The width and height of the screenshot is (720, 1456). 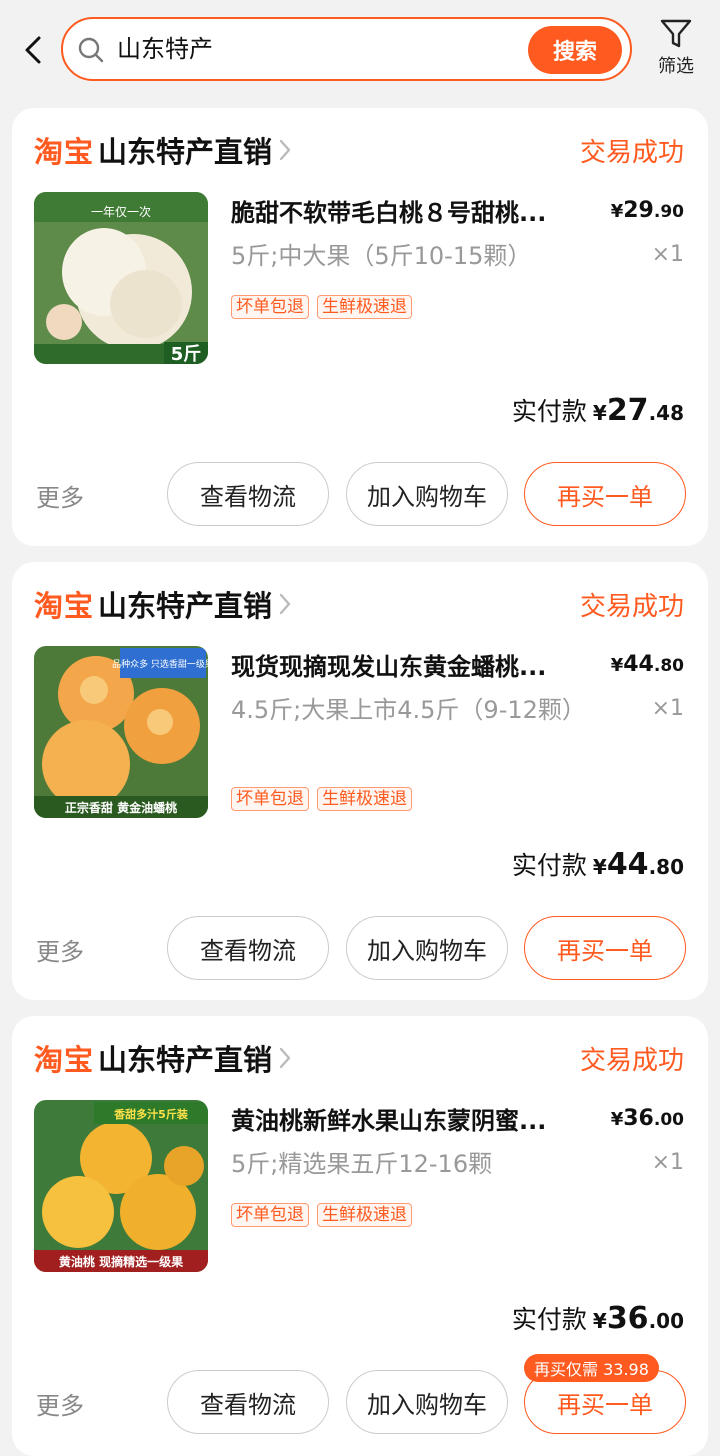 I want to click on product-image: 品种众多 只选香甜一级果 正宗香甜 黄金油蟠桃, so click(x=121, y=732).